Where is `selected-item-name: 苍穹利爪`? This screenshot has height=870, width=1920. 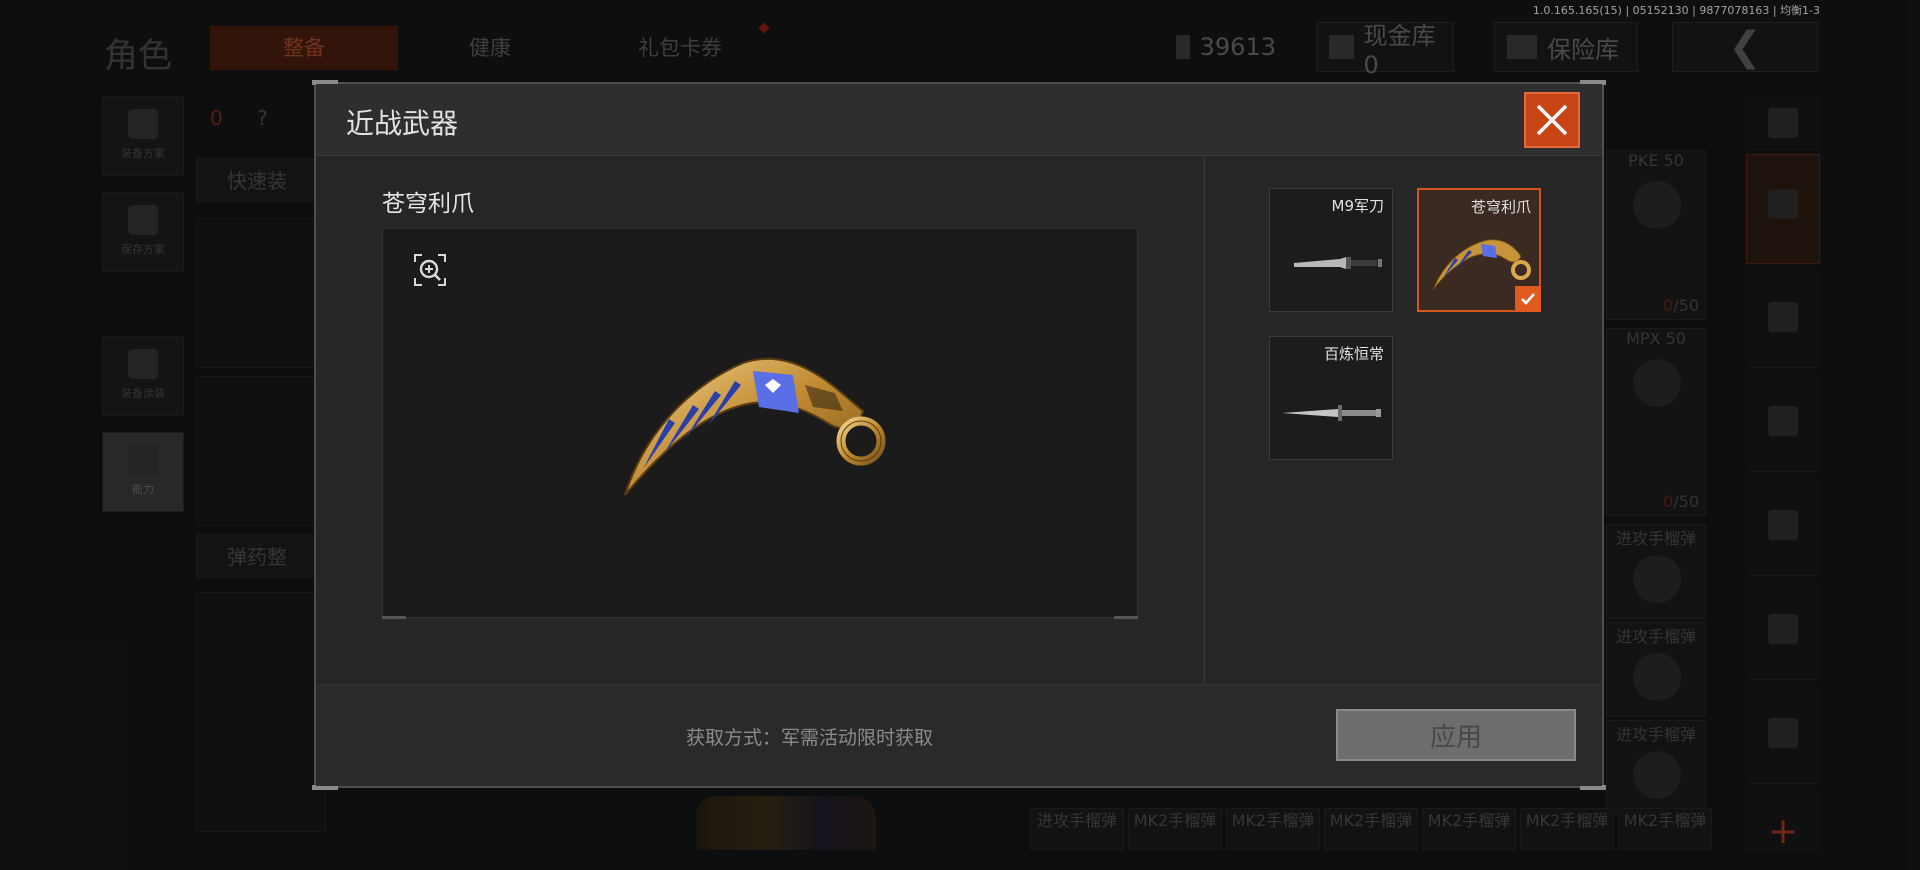
selected-item-name: 苍穹利爪 is located at coordinates (428, 204).